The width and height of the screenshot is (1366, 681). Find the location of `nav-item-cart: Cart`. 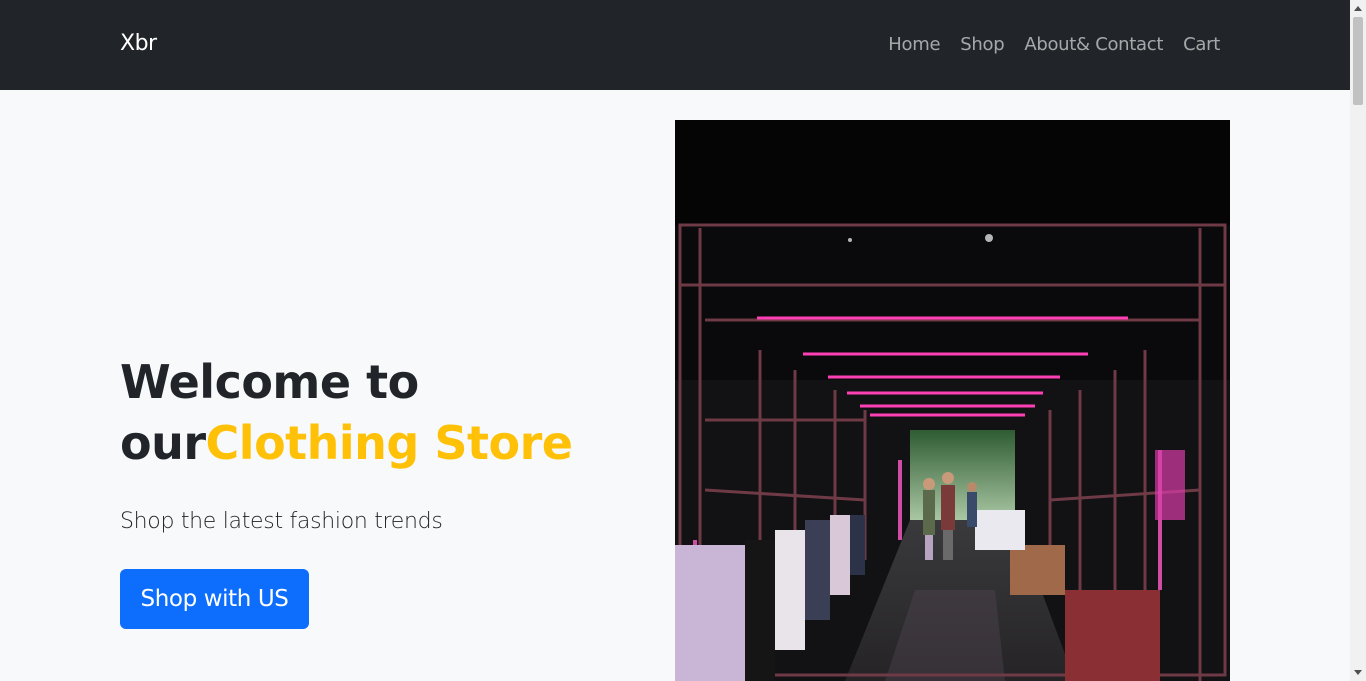

nav-item-cart: Cart is located at coordinates (1201, 44).